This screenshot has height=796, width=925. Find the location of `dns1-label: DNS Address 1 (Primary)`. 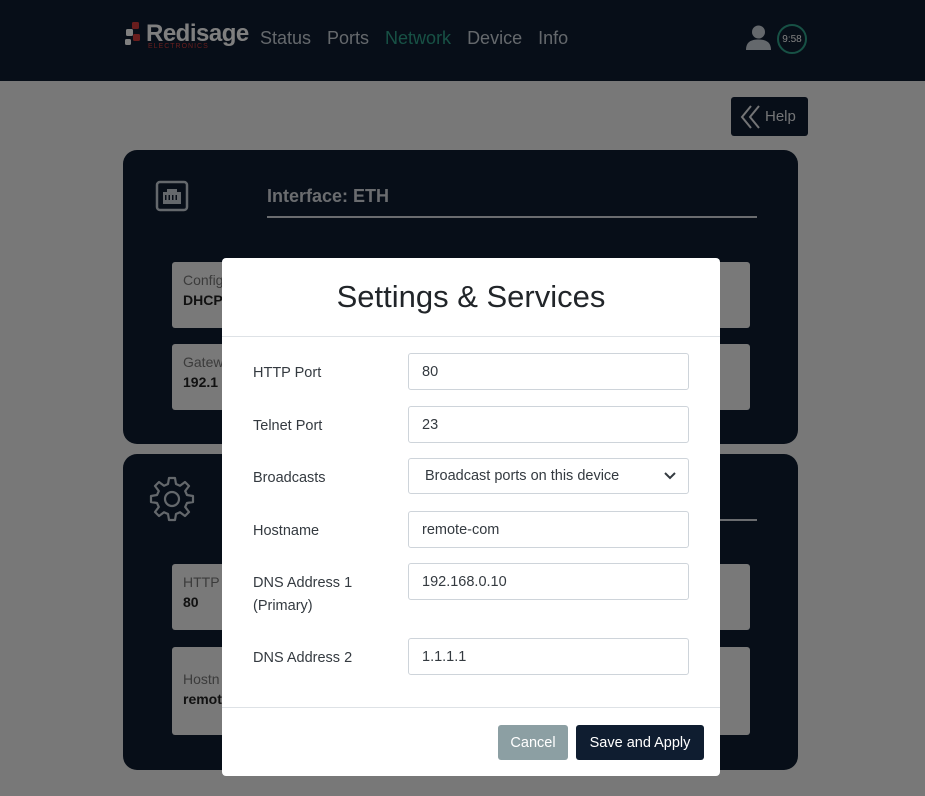

dns1-label: DNS Address 1 (Primary) is located at coordinates (303, 594).